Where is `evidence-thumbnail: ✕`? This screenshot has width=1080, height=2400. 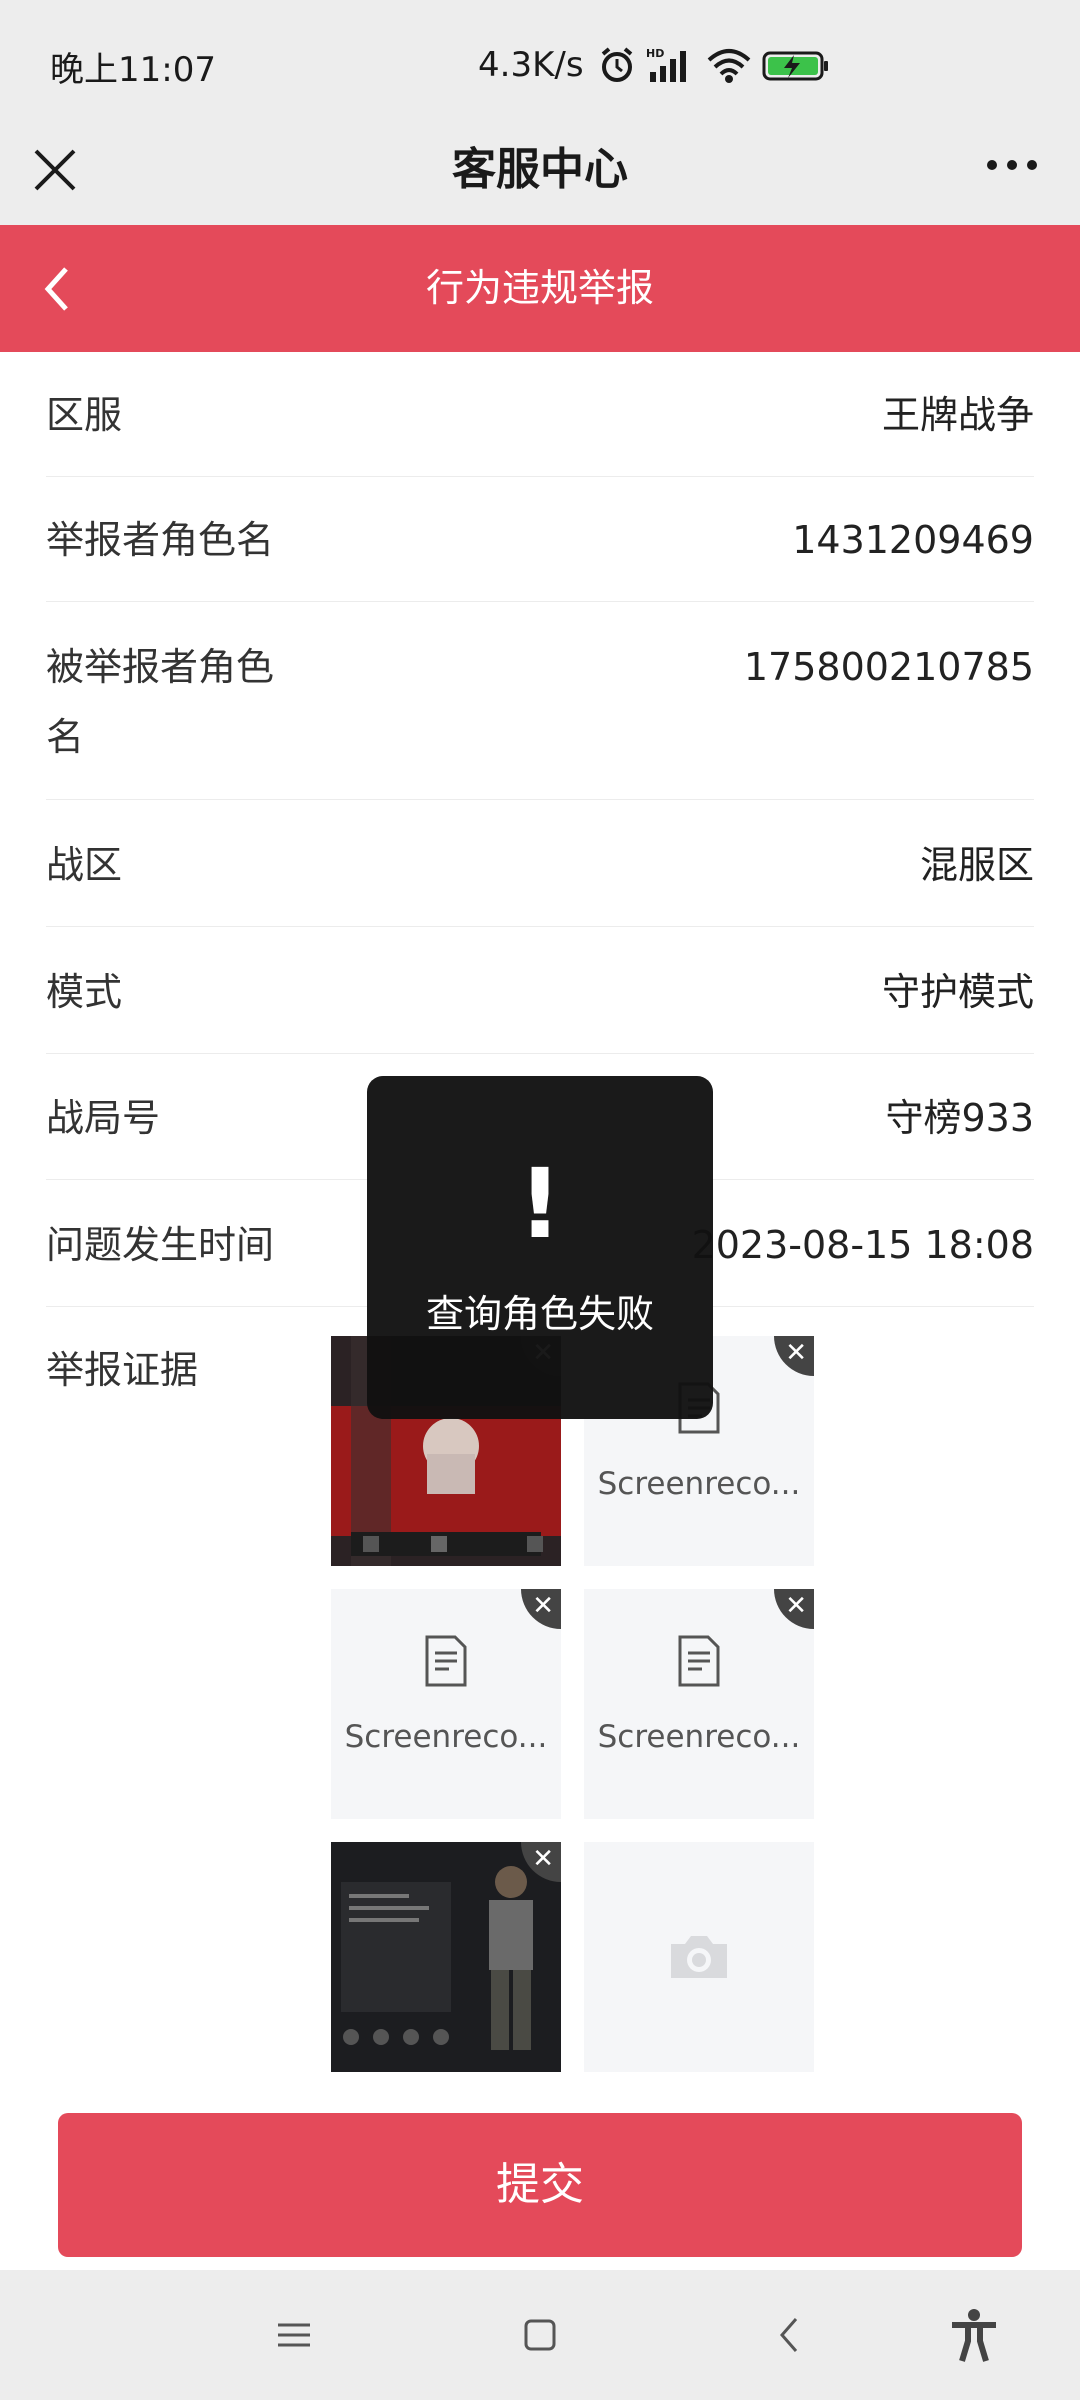
evidence-thumbnail: ✕ is located at coordinates (446, 1957).